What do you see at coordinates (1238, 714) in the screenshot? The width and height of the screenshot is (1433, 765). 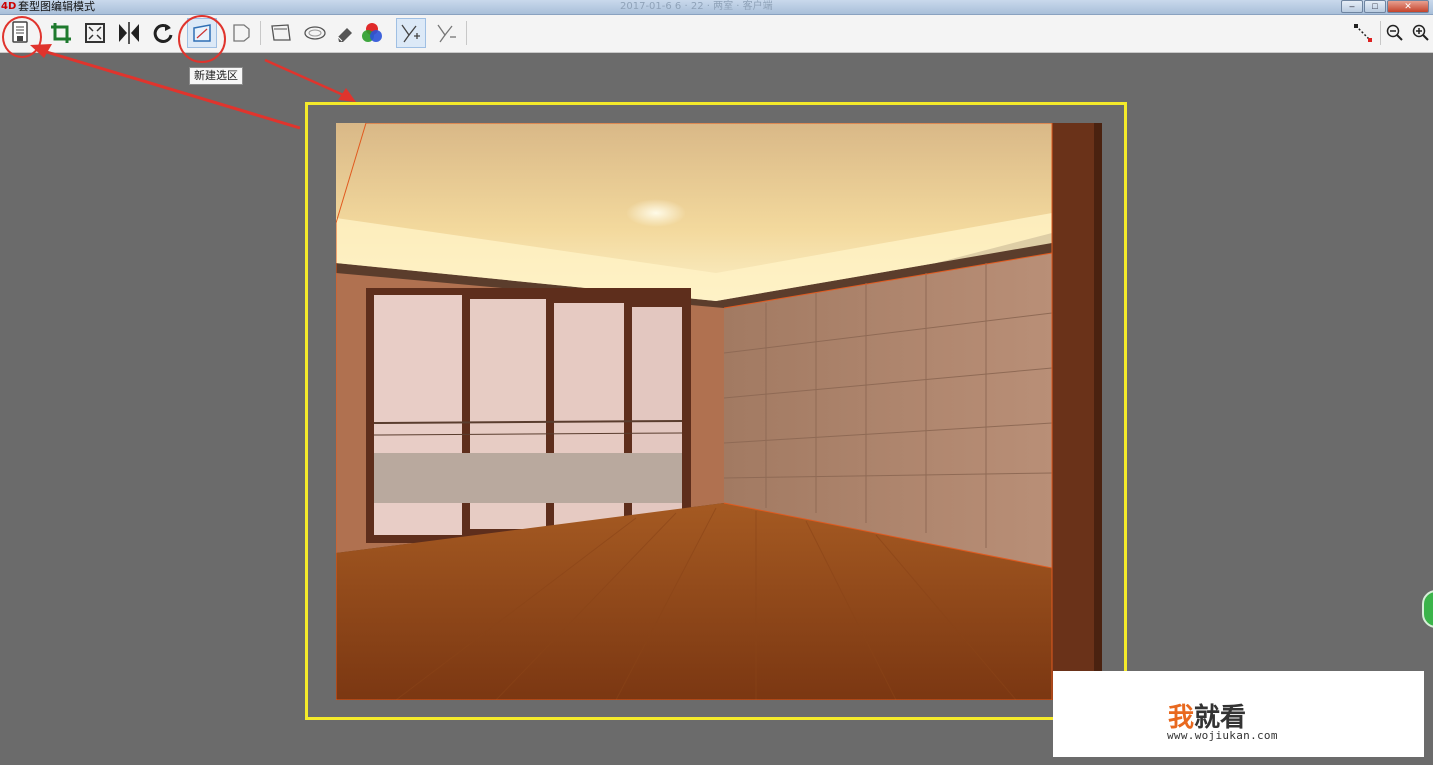 I see `watermark: 我就看 www.wojiukan.com` at bounding box center [1238, 714].